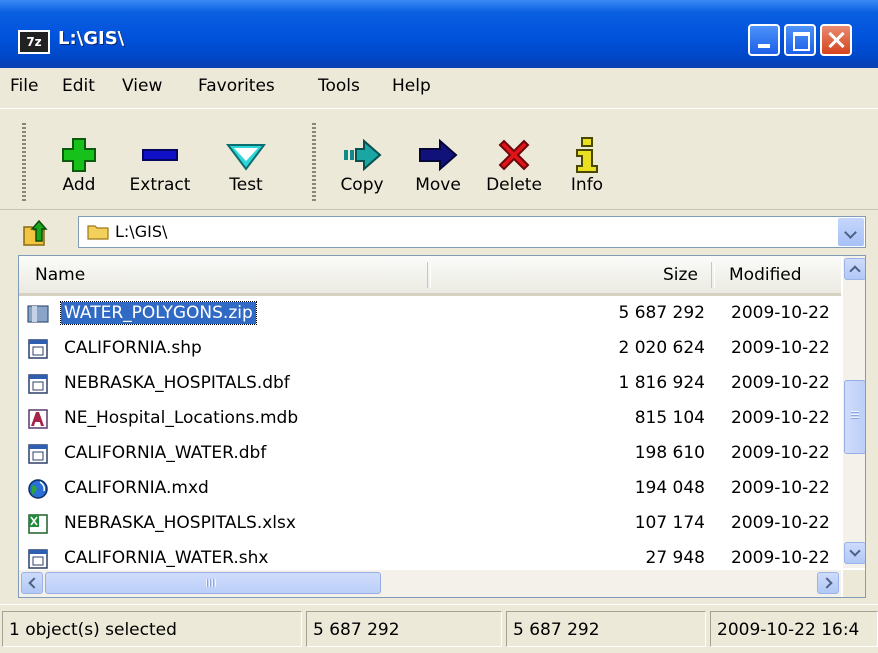 The width and height of the screenshot is (878, 653). Describe the element at coordinates (236, 86) in the screenshot. I see `menu-favorites: Favorites` at that location.